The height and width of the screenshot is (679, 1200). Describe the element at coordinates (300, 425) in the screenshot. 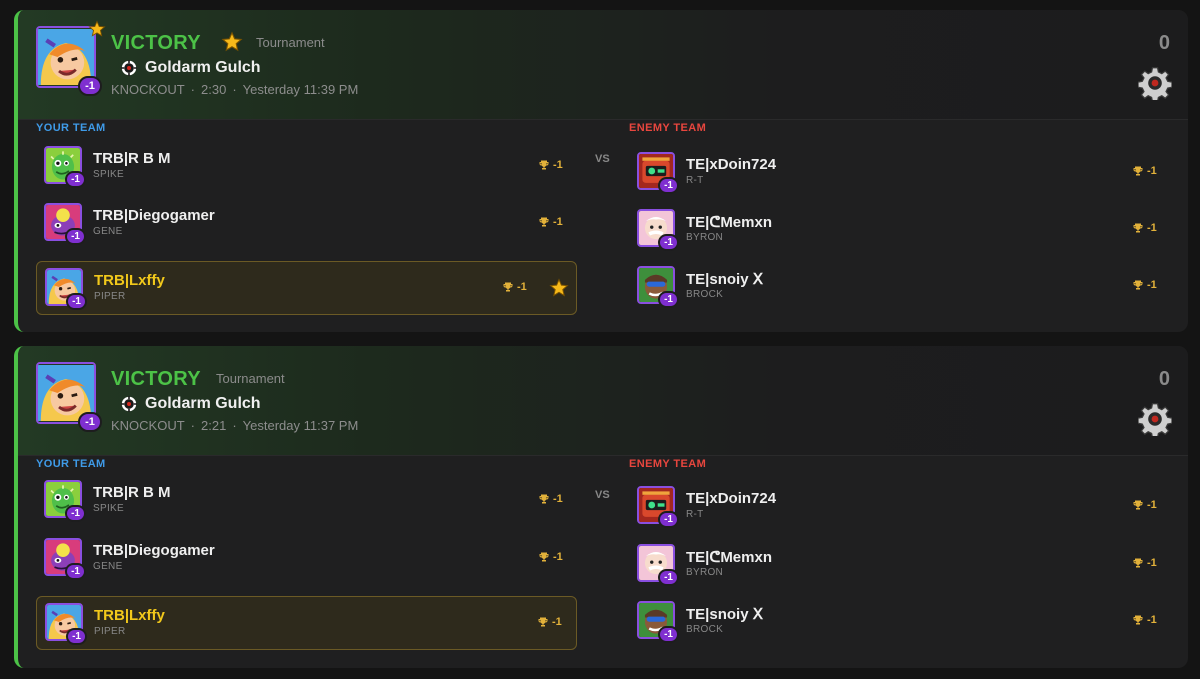

I see `match-time: Yesterday 11:37 PM` at that location.